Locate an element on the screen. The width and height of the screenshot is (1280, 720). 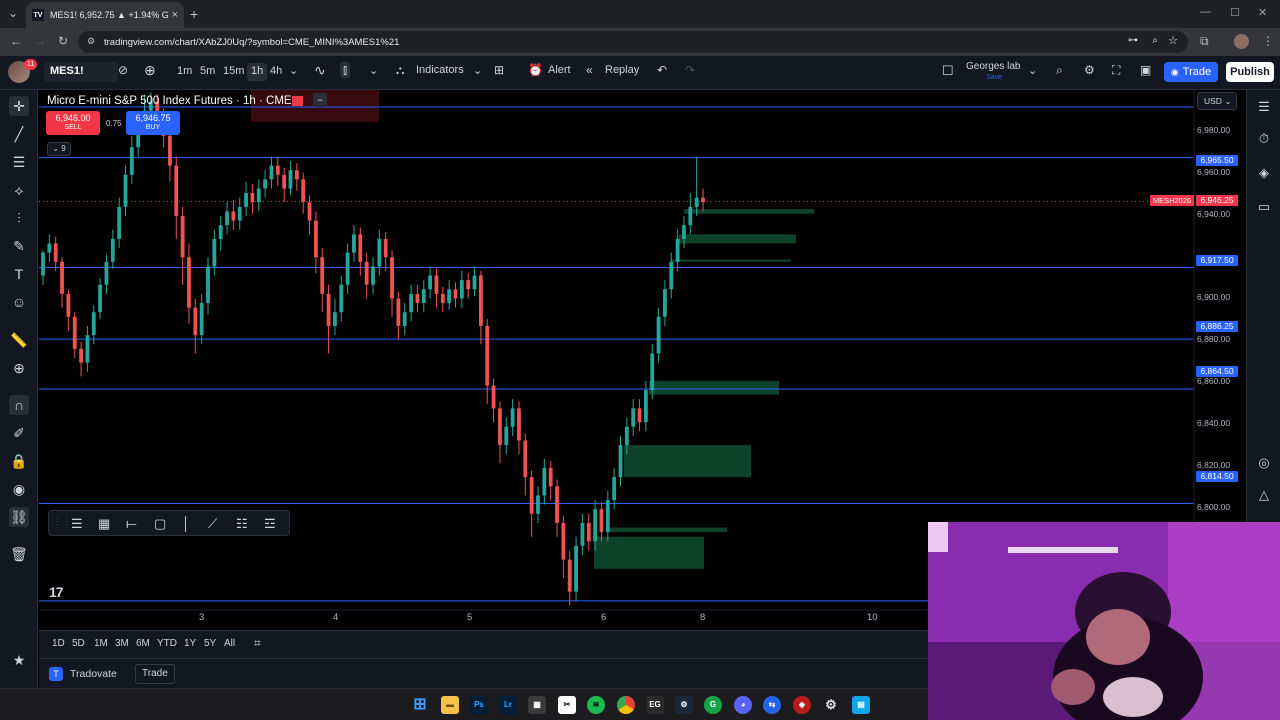
range-5y: 5Y is located at coordinates (210, 643).